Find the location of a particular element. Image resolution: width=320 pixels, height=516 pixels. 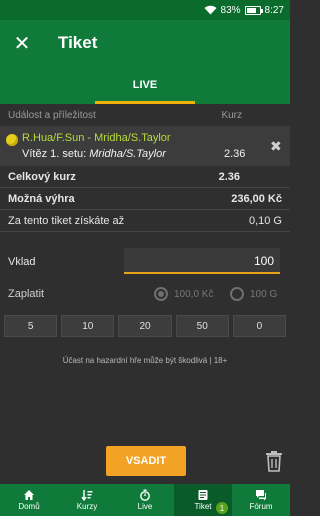

battery-icon is located at coordinates (253, 10).